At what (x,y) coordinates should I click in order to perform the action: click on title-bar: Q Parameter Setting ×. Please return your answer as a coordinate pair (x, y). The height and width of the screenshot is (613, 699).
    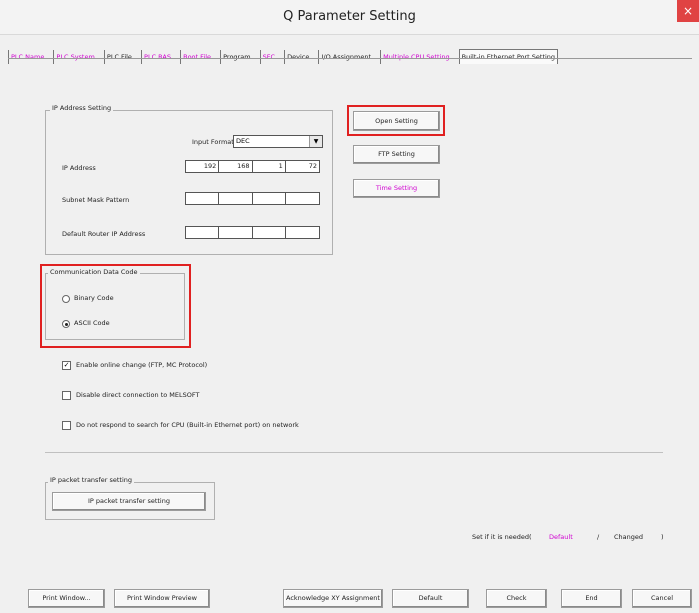
    Looking at the image, I should click on (349, 17).